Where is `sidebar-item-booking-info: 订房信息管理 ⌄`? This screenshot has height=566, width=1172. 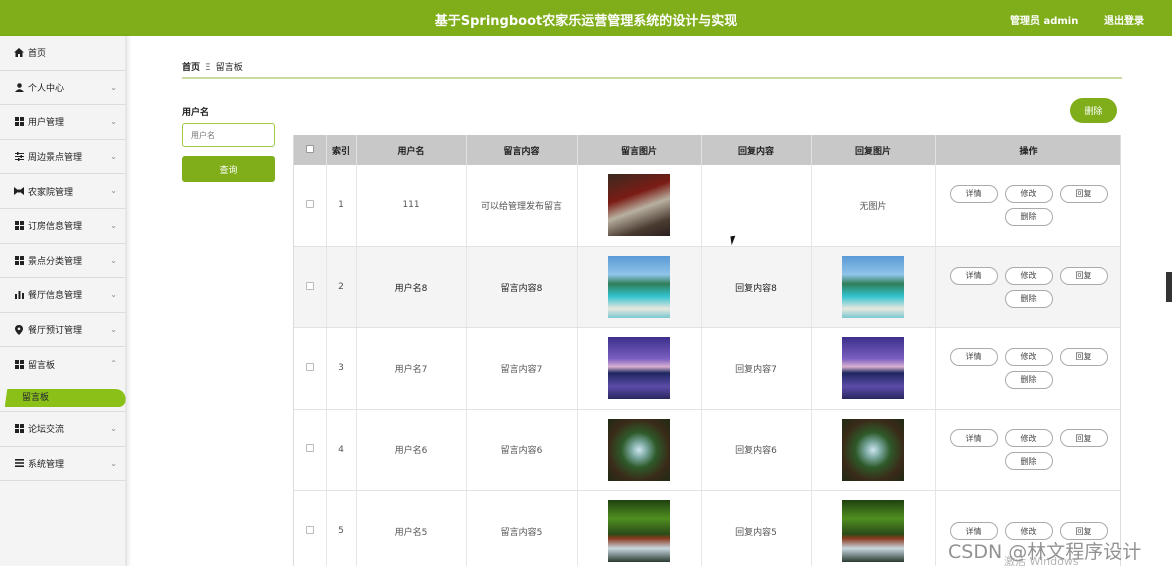
sidebar-item-booking-info: 订房信息管理 ⌄ is located at coordinates (62, 226).